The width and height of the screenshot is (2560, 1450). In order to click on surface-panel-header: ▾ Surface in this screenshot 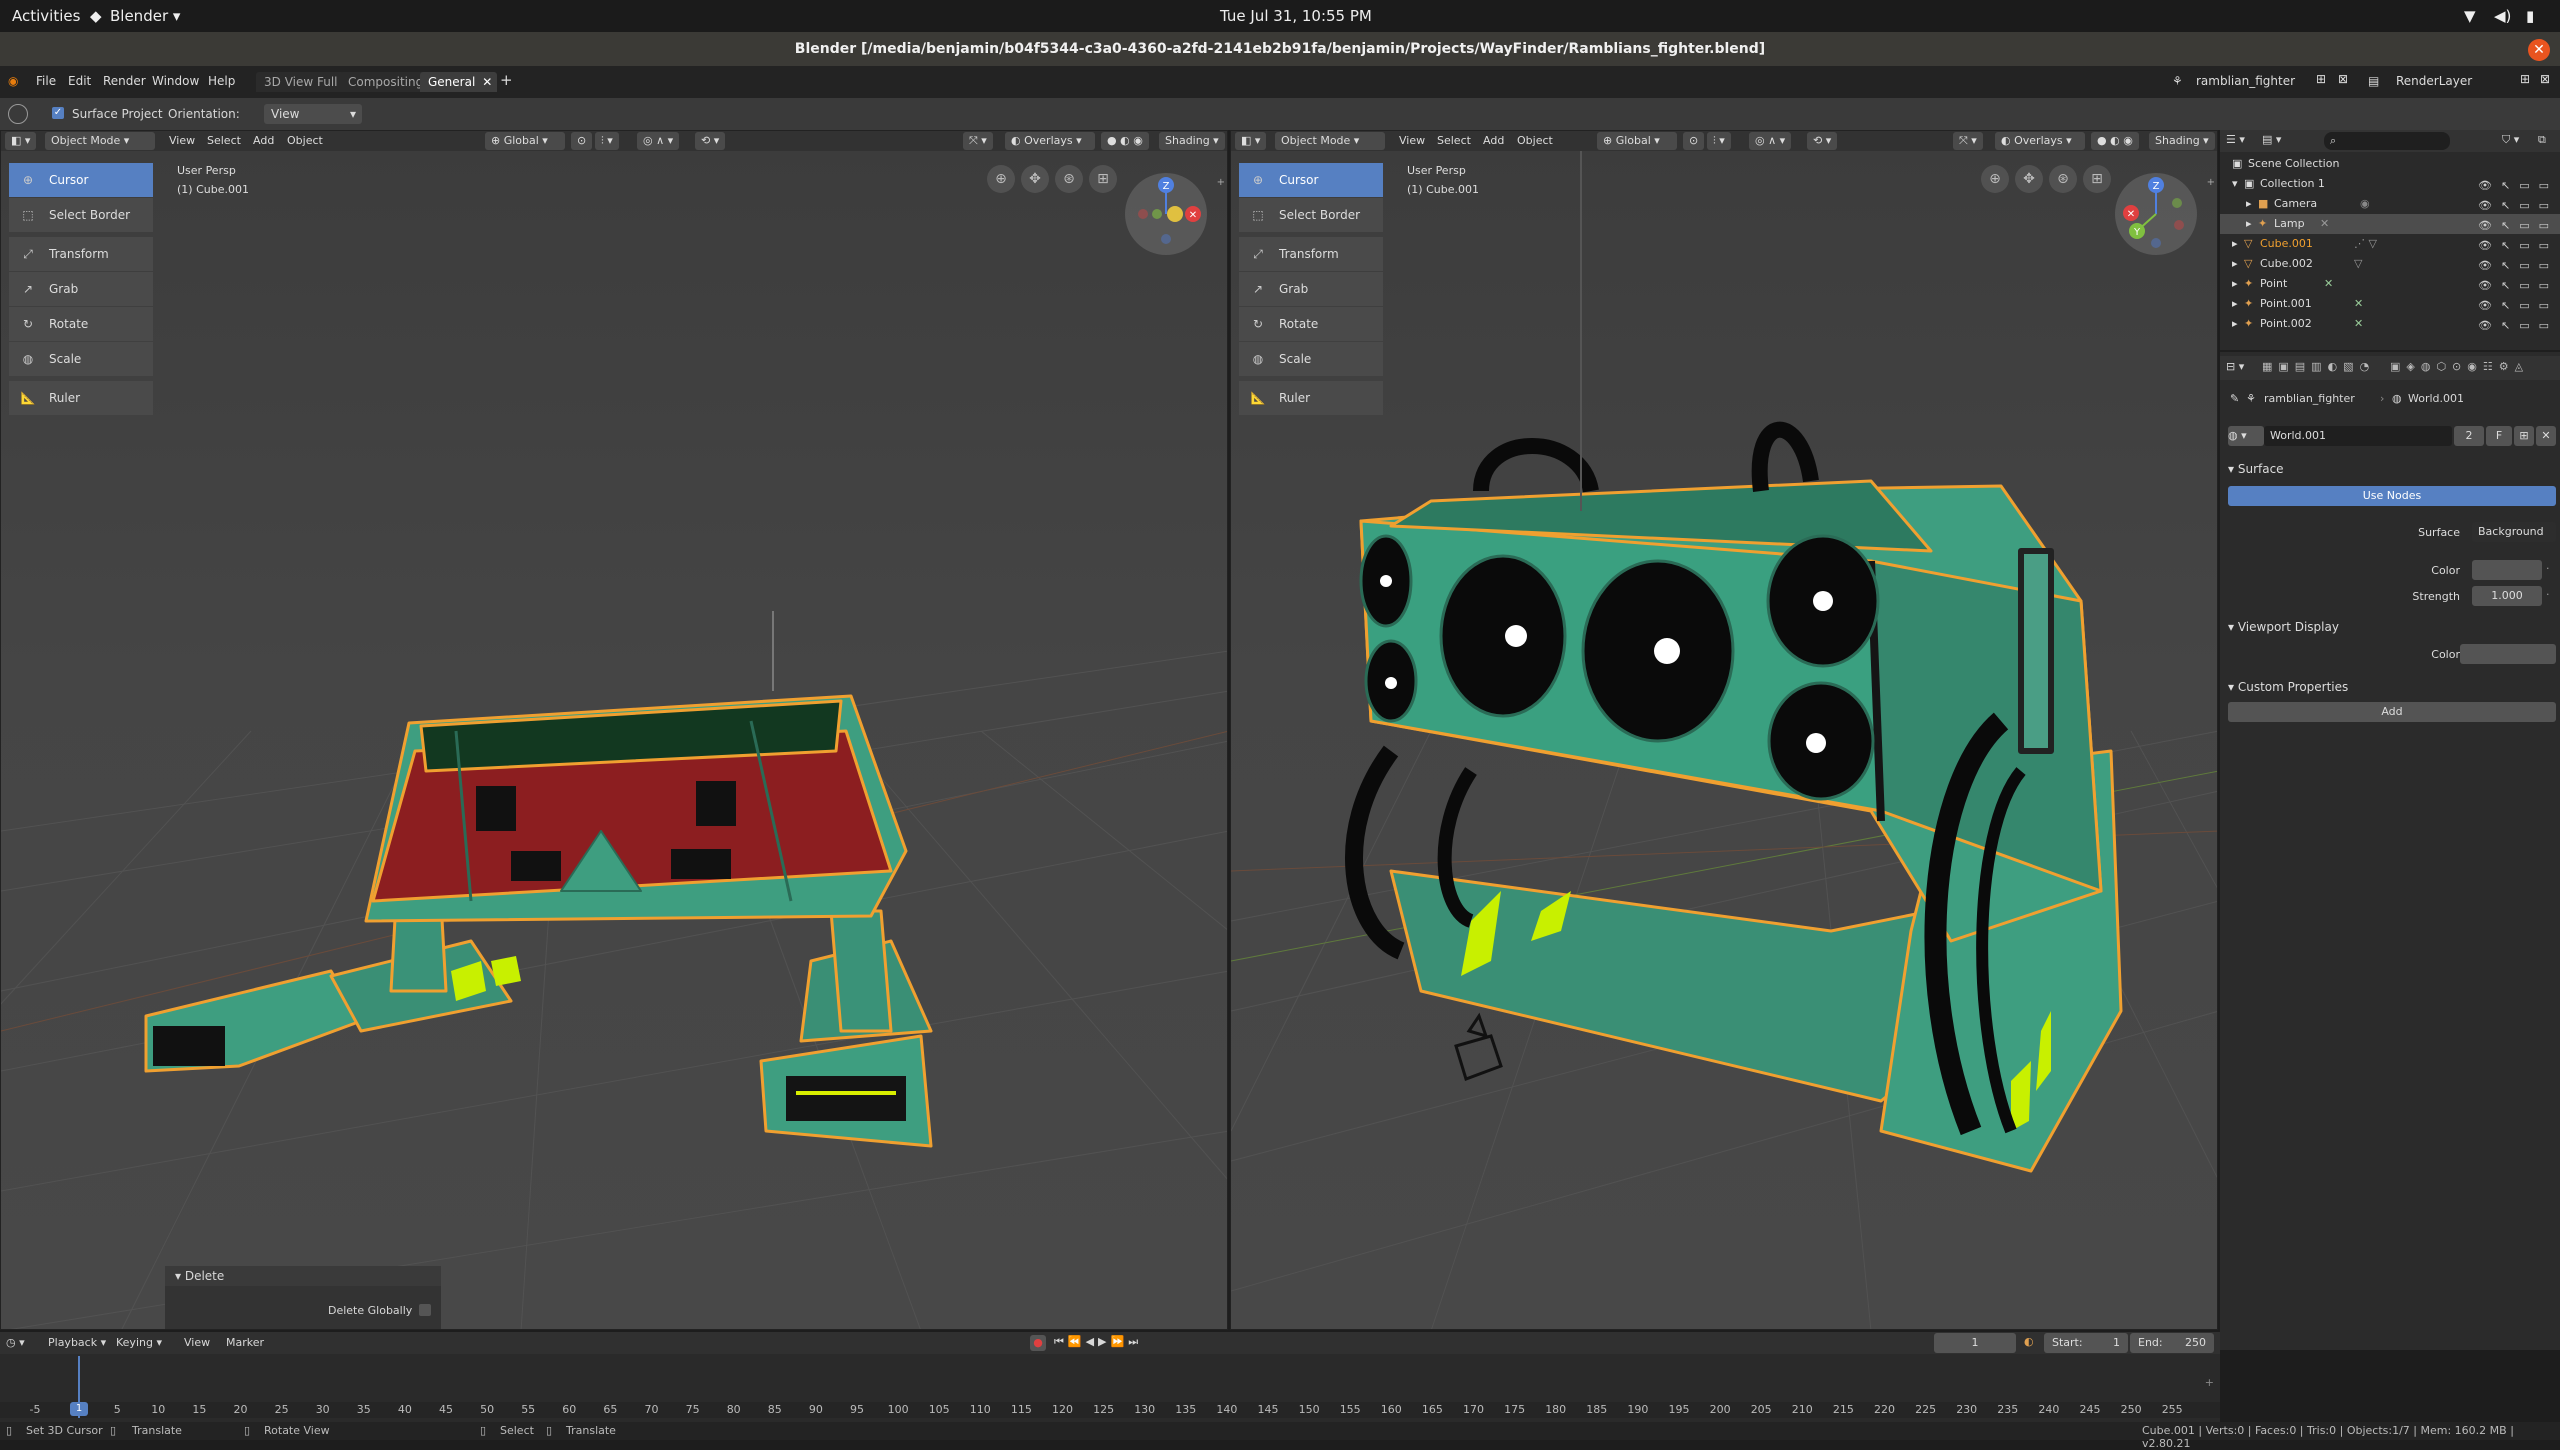, I will do `click(2256, 469)`.